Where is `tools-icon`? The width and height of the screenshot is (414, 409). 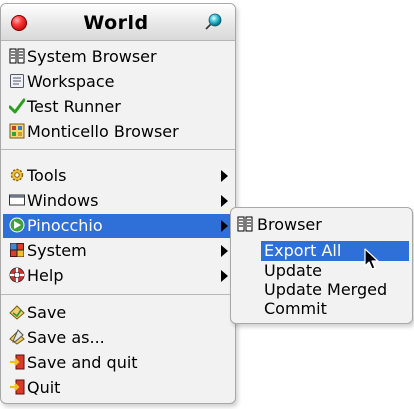
tools-icon is located at coordinates (17, 175).